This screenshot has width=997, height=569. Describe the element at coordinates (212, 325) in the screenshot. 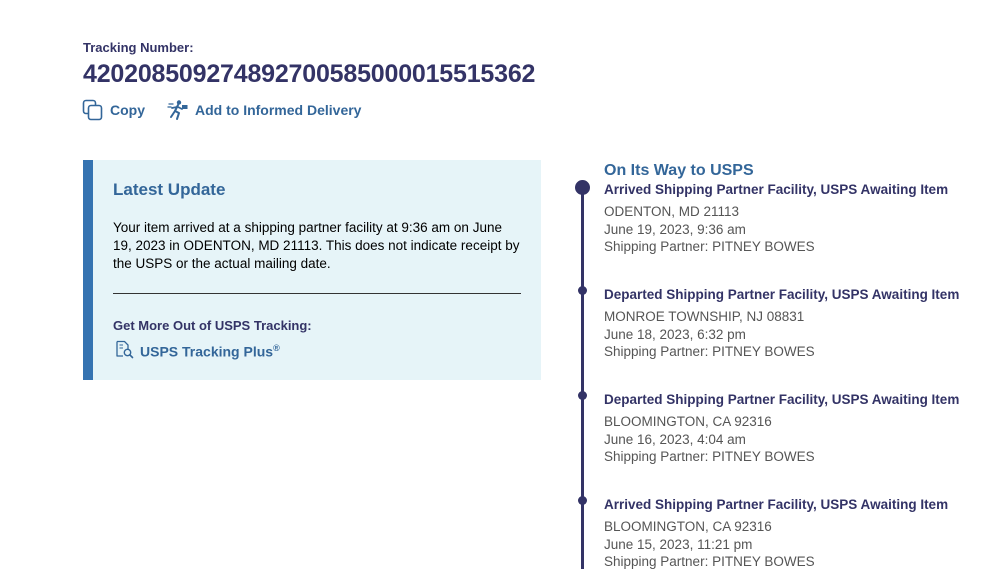

I see `more-tracking-title: Get More Out of USPS Tracking:` at that location.